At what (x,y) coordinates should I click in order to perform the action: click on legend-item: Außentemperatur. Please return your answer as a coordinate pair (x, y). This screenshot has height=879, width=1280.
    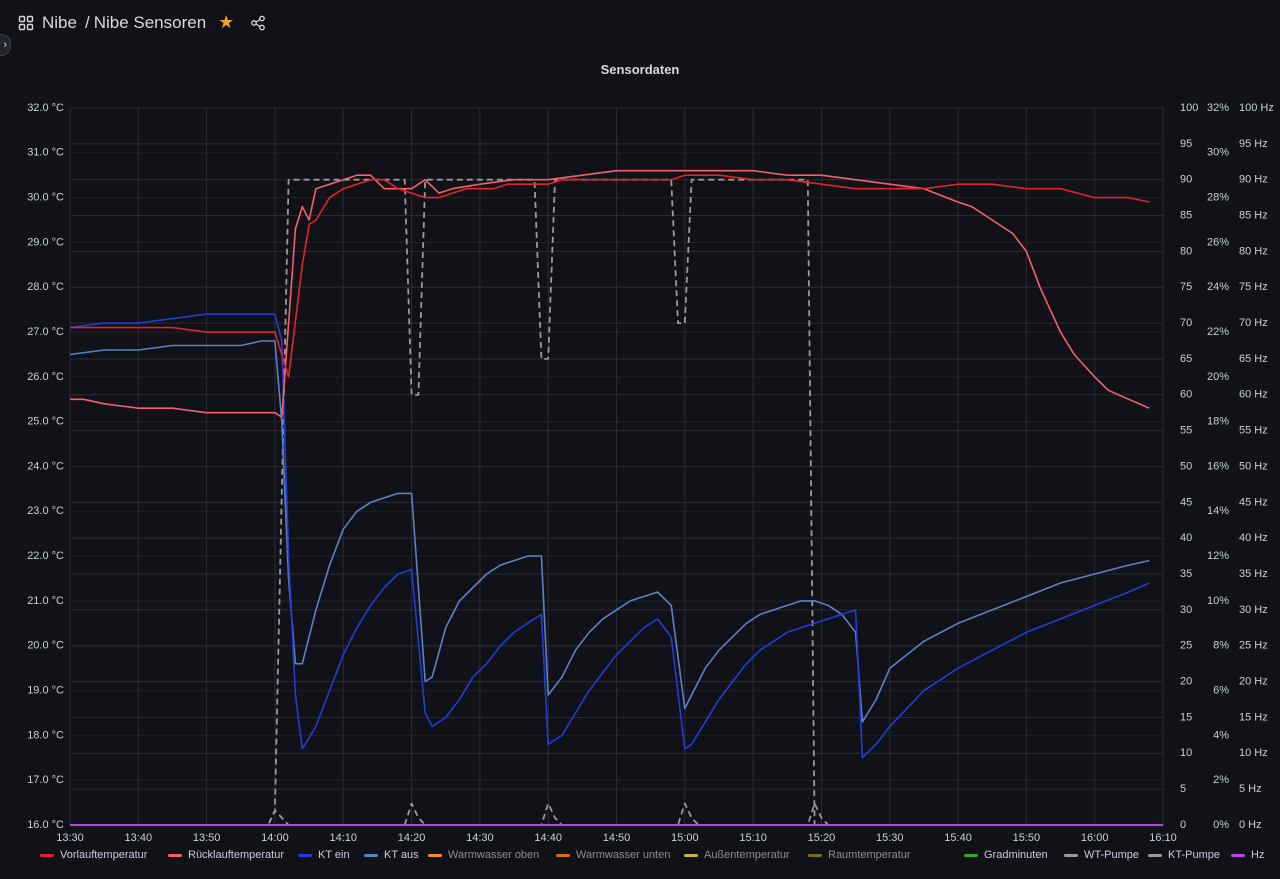
    Looking at the image, I should click on (737, 855).